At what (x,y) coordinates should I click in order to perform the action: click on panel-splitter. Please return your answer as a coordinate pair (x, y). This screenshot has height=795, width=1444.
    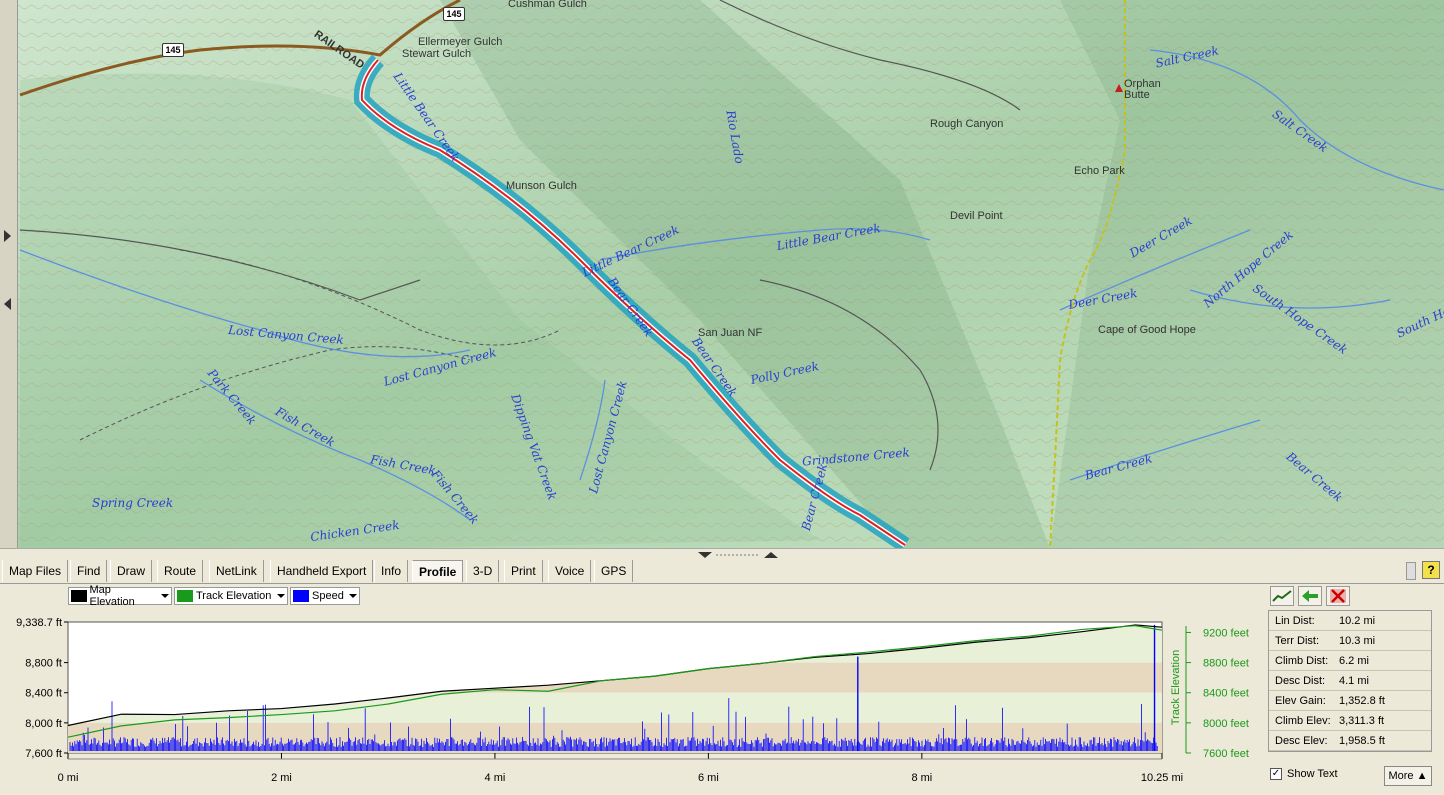
    Looking at the image, I should click on (722, 553).